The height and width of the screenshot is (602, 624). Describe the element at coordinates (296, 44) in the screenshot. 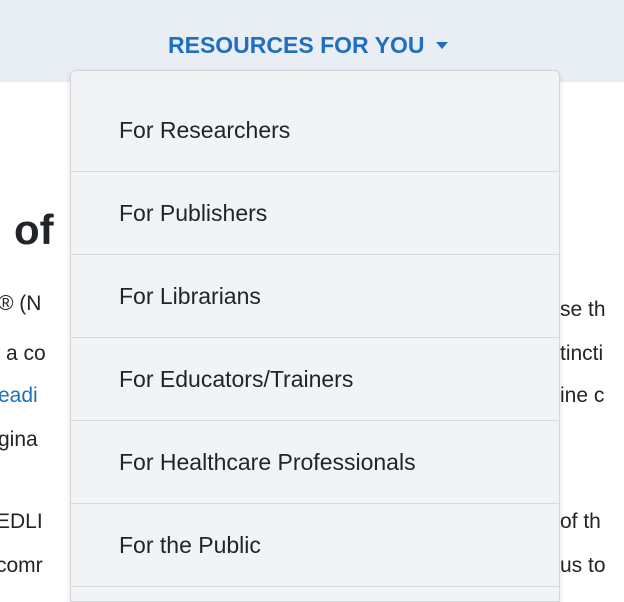

I see `resources-dropdown-label: RESOURCES FOR YOU` at that location.